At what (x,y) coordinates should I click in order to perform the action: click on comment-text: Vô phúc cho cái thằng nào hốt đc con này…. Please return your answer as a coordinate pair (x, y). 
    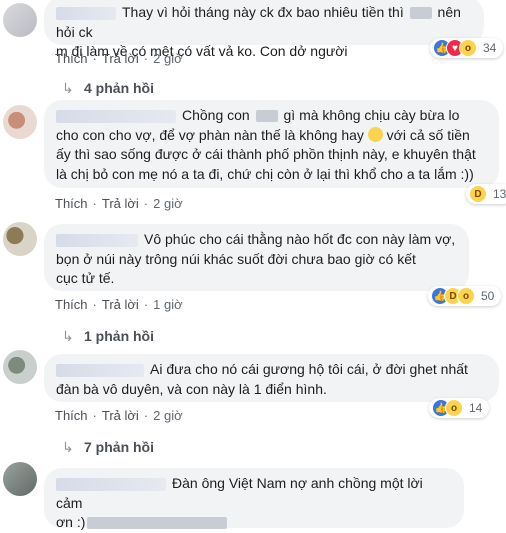
    Looking at the image, I should click on (256, 240).